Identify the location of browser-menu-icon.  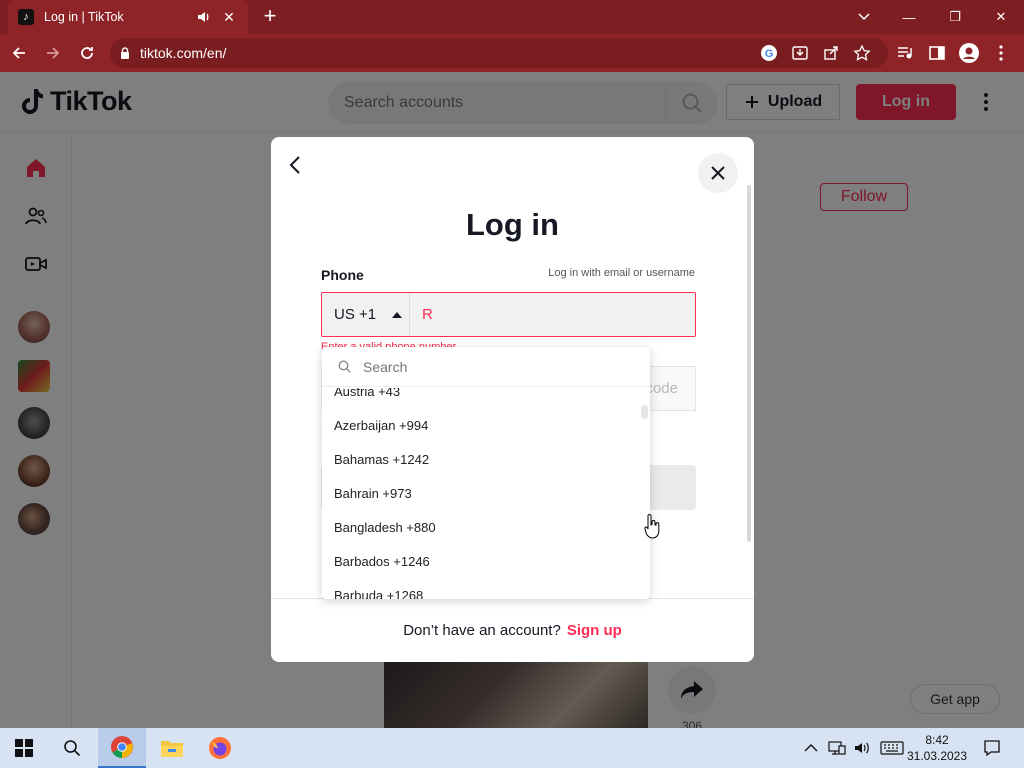
(1001, 53).